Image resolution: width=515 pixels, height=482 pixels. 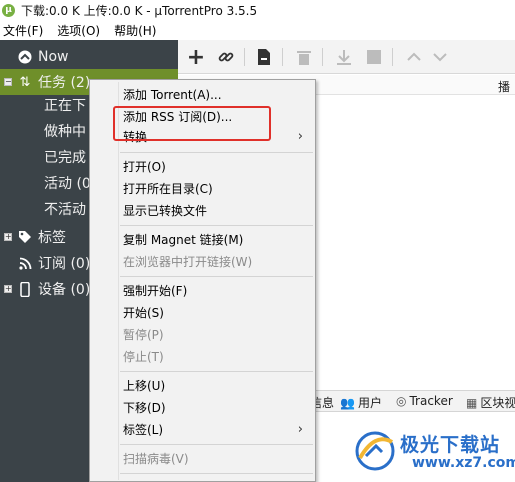 I want to click on add-torrent-icon: +, so click(x=196, y=57).